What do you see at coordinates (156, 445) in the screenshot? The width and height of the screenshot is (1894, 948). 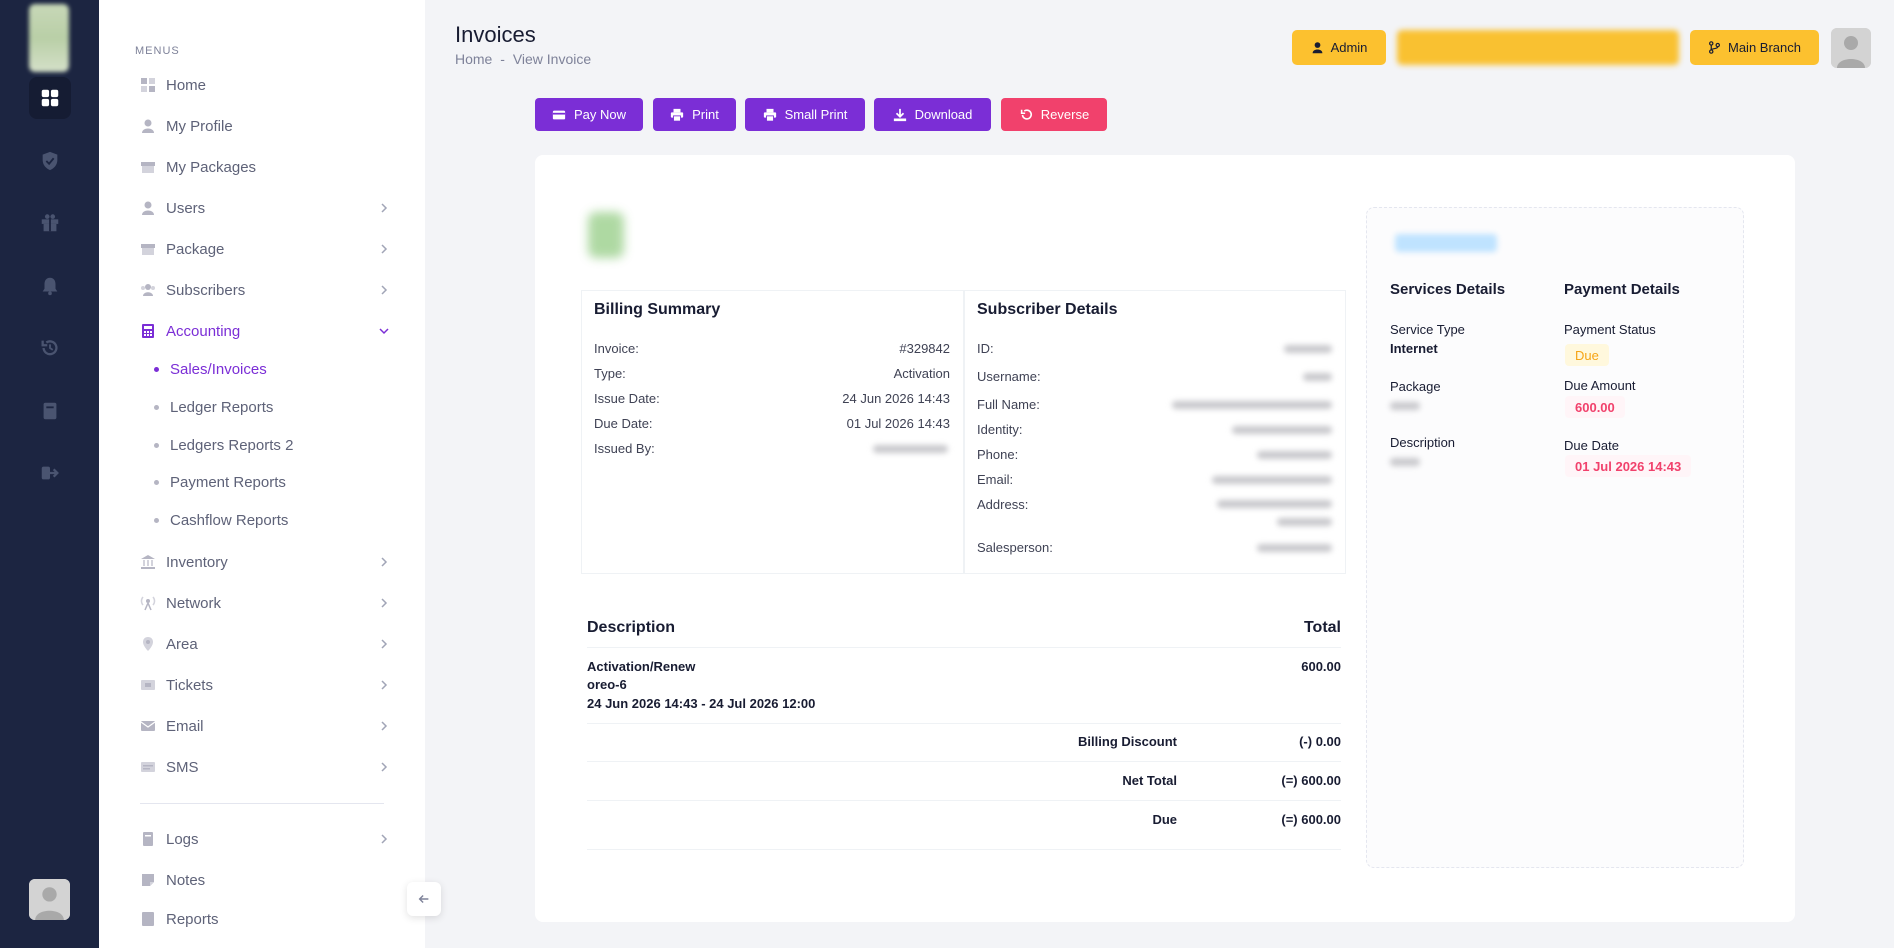 I see `bullet-icon` at bounding box center [156, 445].